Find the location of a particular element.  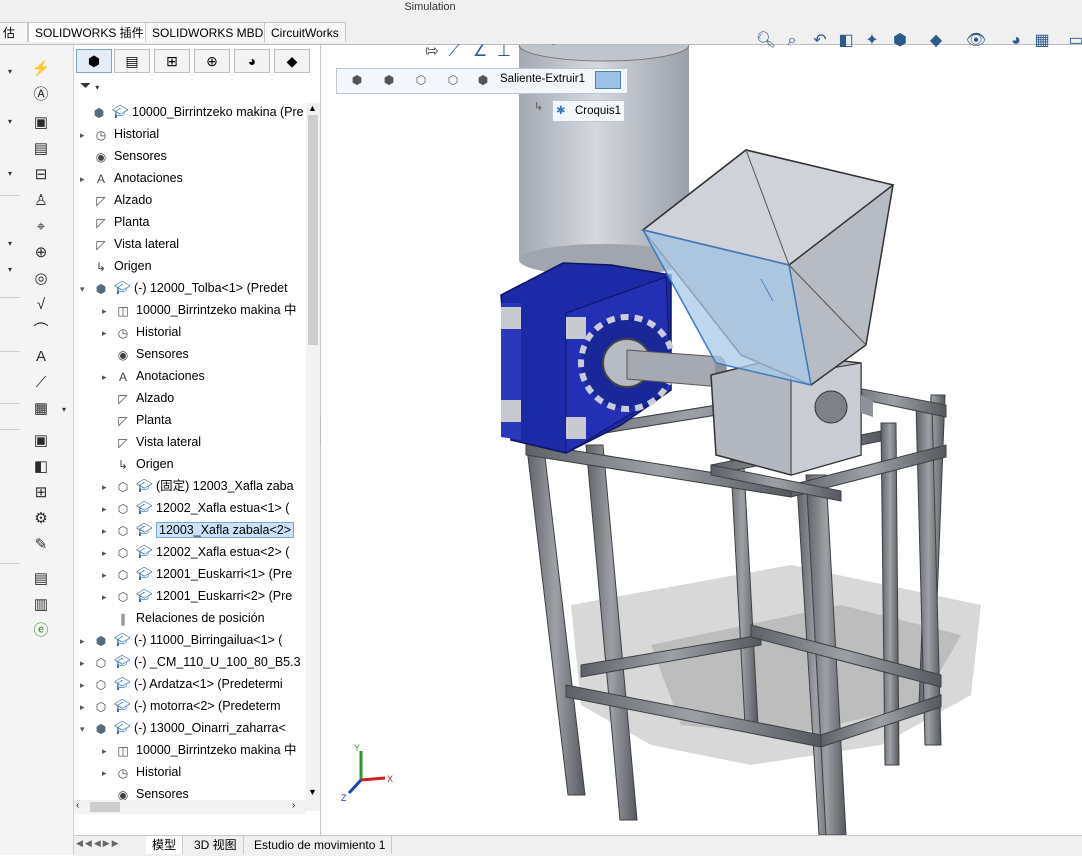

breadcrumb-sketch: ✱ Croquis1 is located at coordinates (589, 111).